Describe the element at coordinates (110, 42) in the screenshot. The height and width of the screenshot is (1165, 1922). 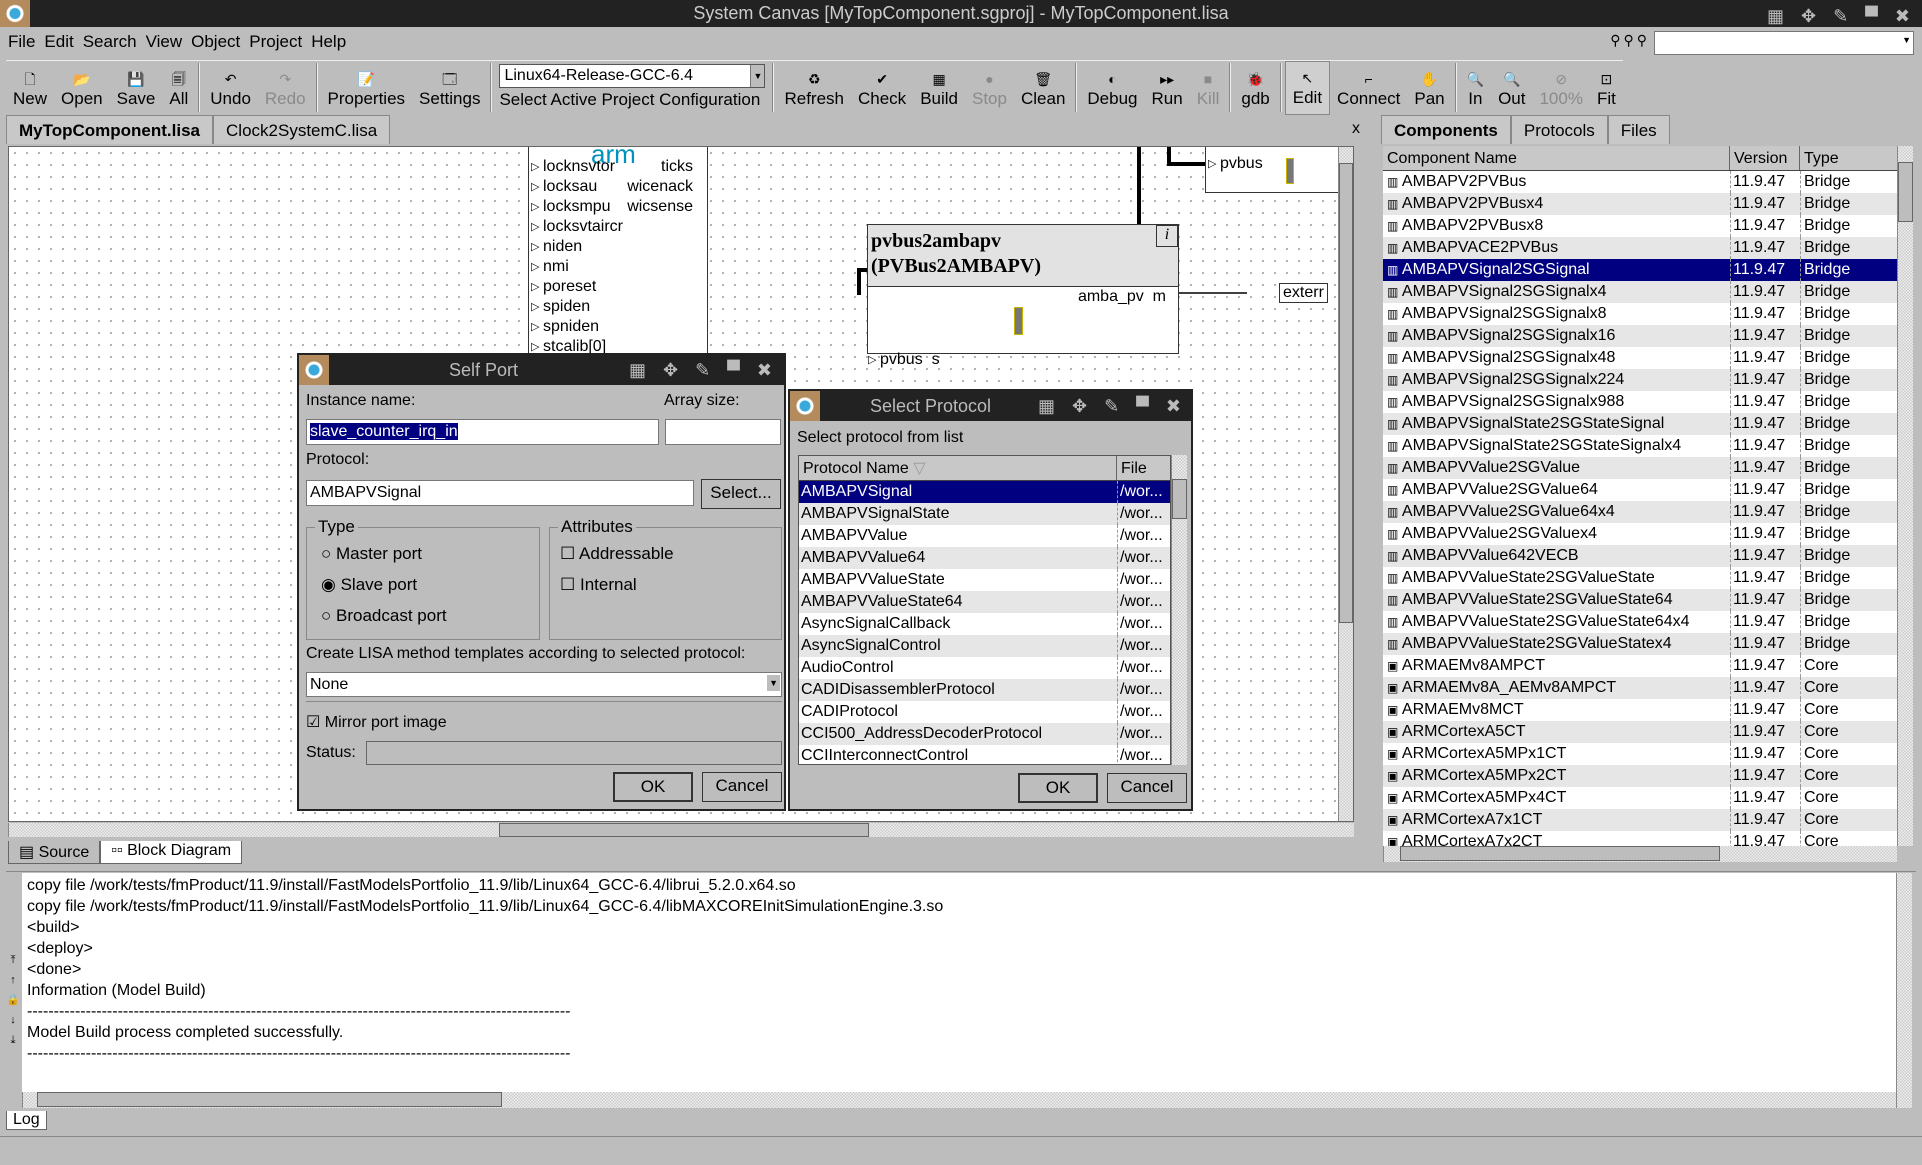
I see `menu-search: Search` at that location.